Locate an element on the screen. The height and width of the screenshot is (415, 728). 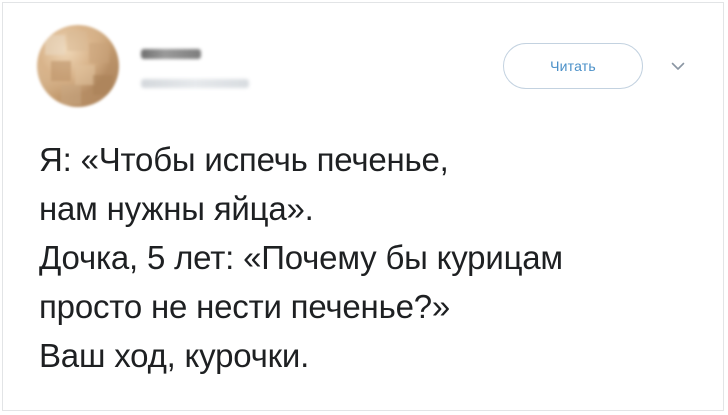
author-handle-redacted is located at coordinates (195, 83).